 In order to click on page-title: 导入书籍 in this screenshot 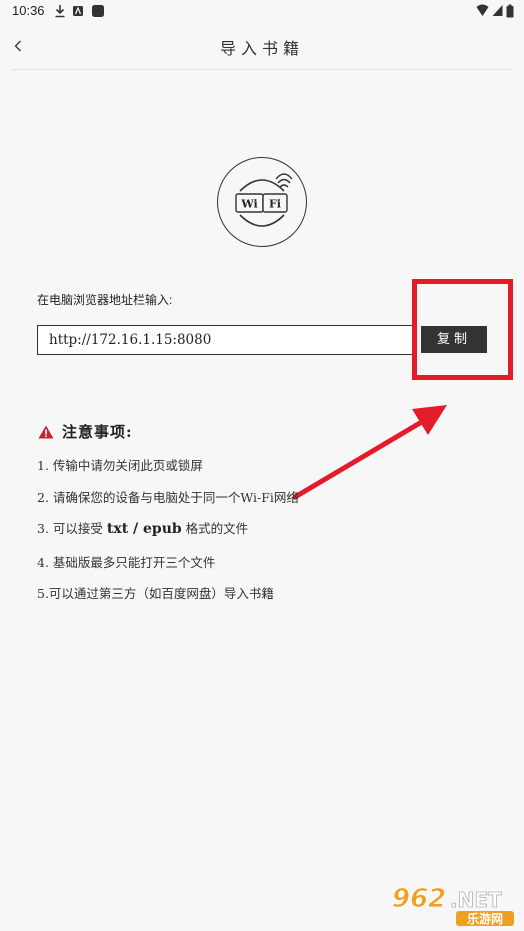, I will do `click(261, 48)`.